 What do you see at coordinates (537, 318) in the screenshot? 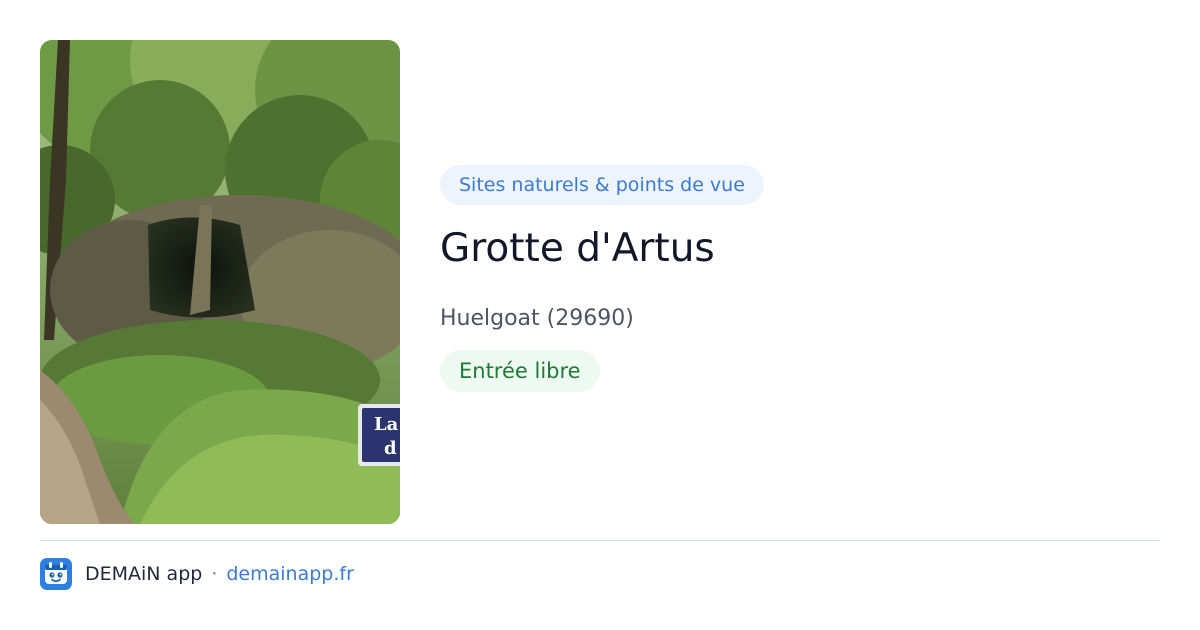
I see `place-location: Huelgoat (29690)` at bounding box center [537, 318].